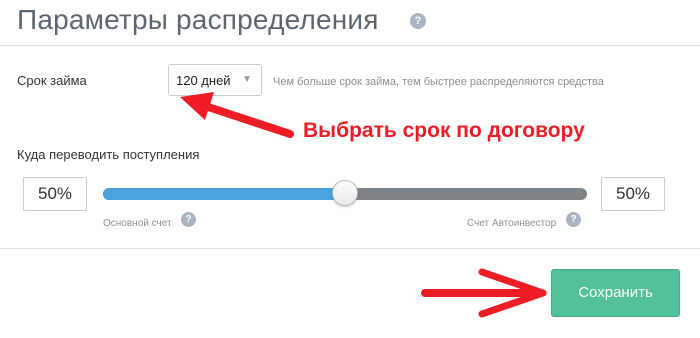  I want to click on loan-term-value: 120 дней, so click(203, 80).